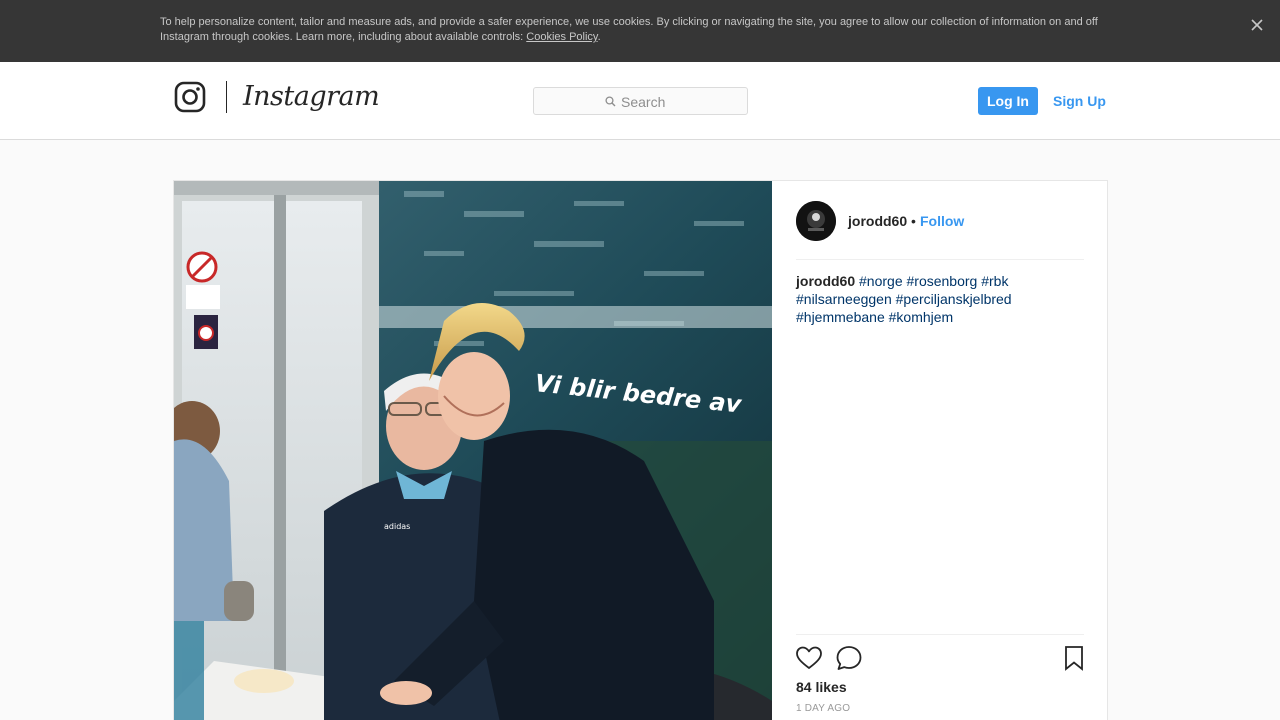 The width and height of the screenshot is (1280, 720). Describe the element at coordinates (311, 97) in the screenshot. I see `instagram-wordmark: Instagram` at that location.